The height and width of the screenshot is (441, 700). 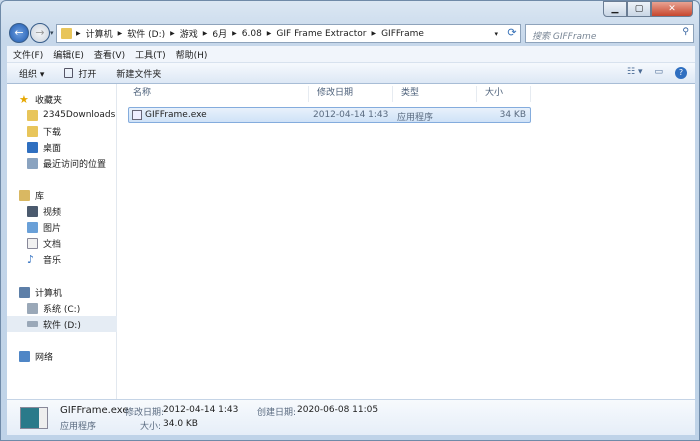 I want to click on column-header-type: 类型, so click(x=435, y=94).